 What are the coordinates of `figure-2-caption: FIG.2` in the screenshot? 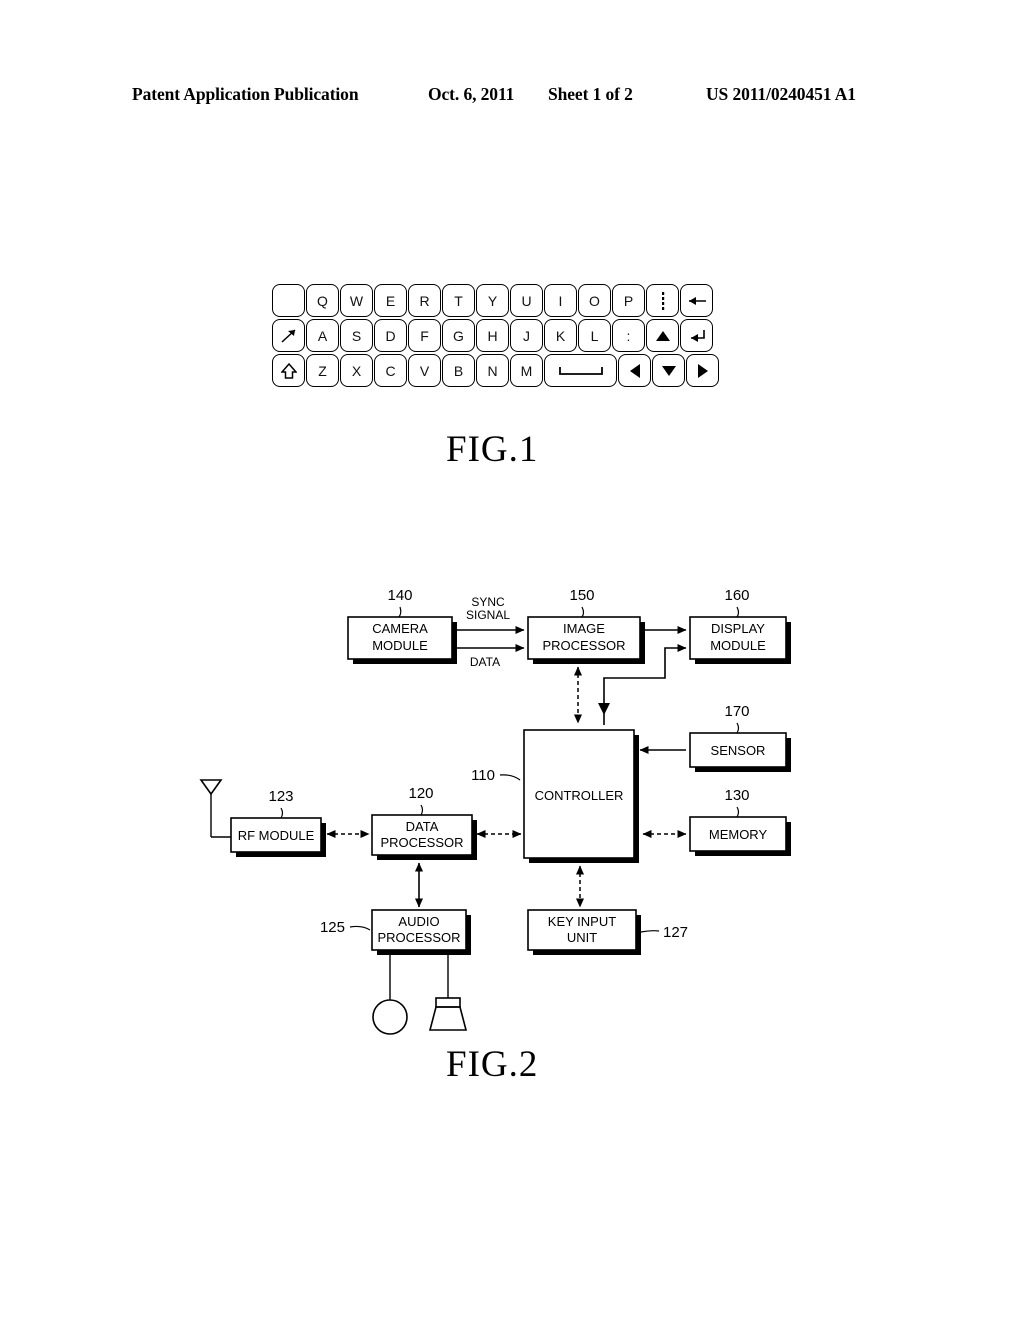 It's located at (492, 1064).